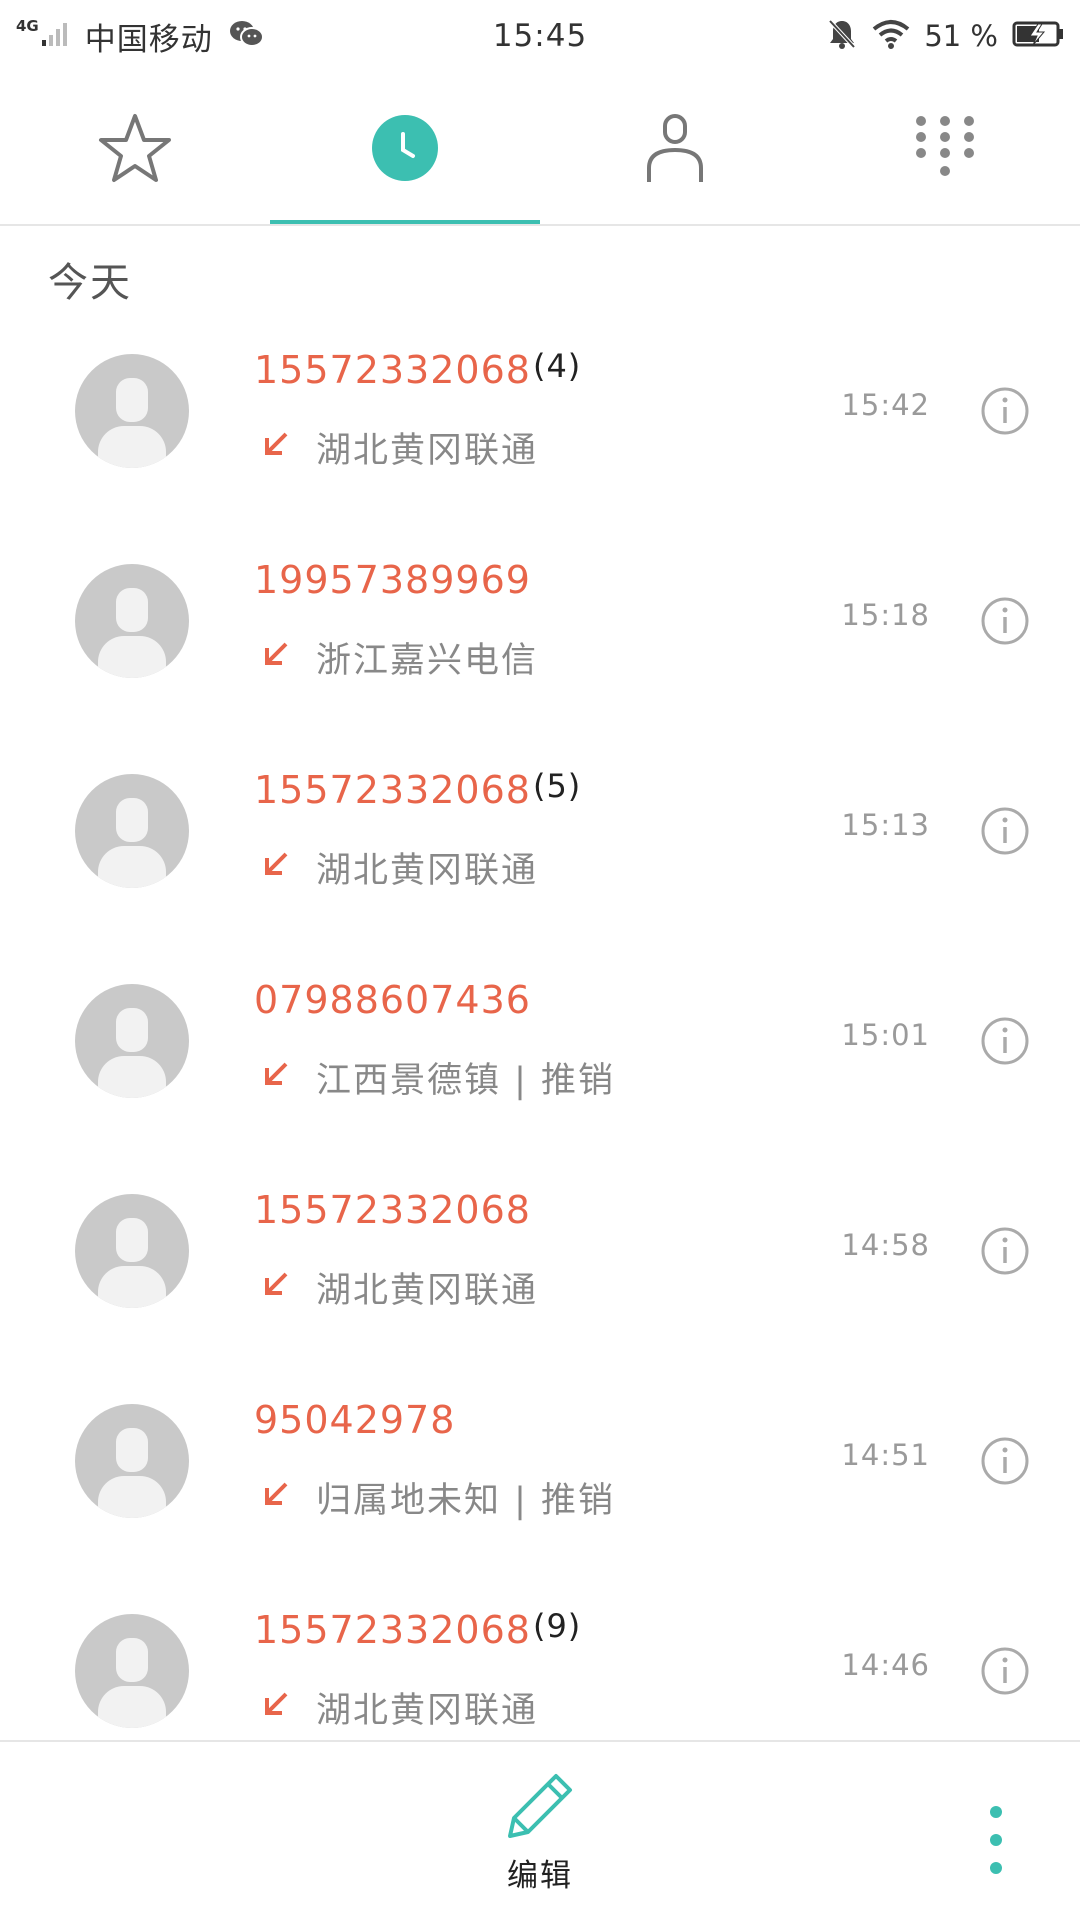 Image resolution: width=1080 pixels, height=1920 pixels. What do you see at coordinates (945, 150) in the screenshot?
I see `dialpad-icon` at bounding box center [945, 150].